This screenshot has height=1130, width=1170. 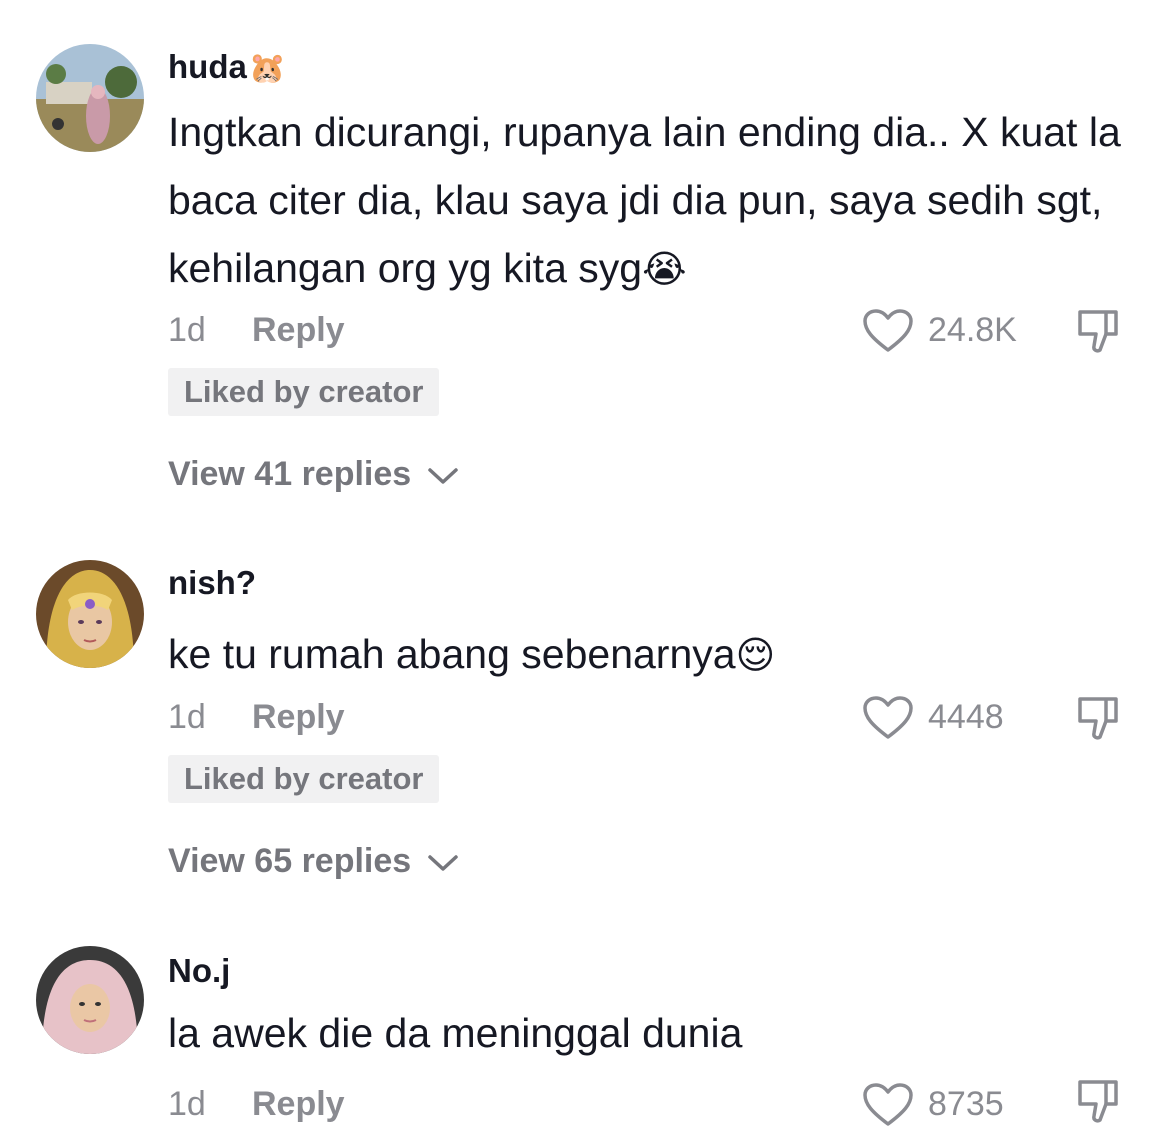 I want to click on username-text: huda, so click(x=207, y=66).